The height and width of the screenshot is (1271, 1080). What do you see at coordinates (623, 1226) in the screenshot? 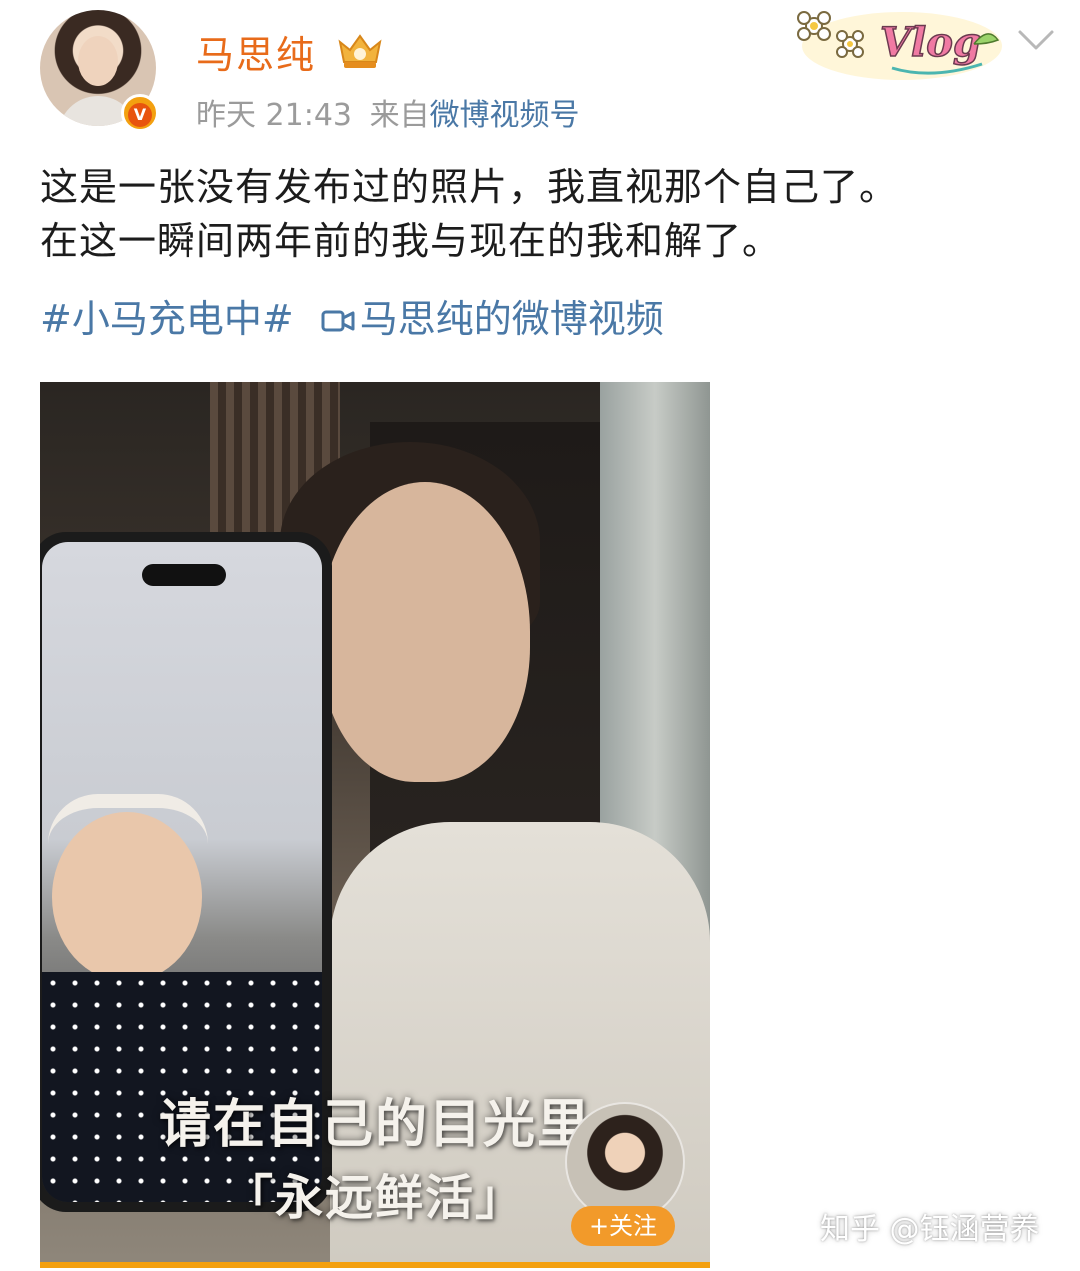
I see `follow-button: +关注` at bounding box center [623, 1226].